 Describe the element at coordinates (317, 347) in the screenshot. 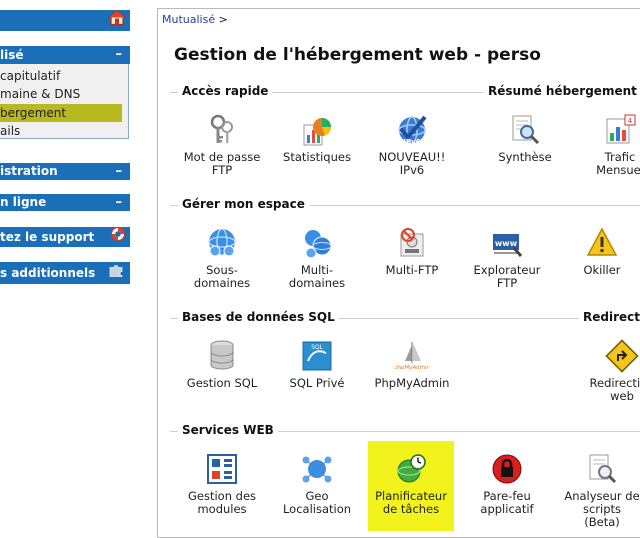

I see `svg-text: SQL` at that location.